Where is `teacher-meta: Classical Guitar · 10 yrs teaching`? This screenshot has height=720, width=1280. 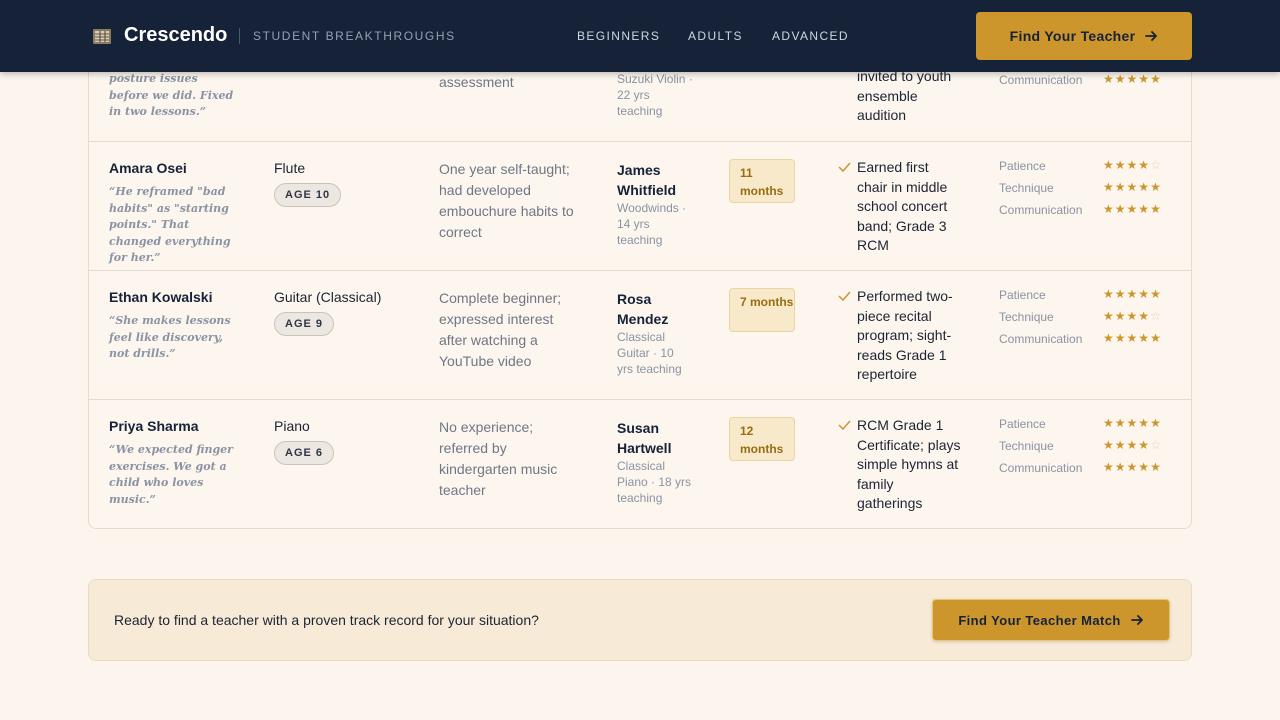
teacher-meta: Classical Guitar · 10 yrs teaching is located at coordinates (649, 353).